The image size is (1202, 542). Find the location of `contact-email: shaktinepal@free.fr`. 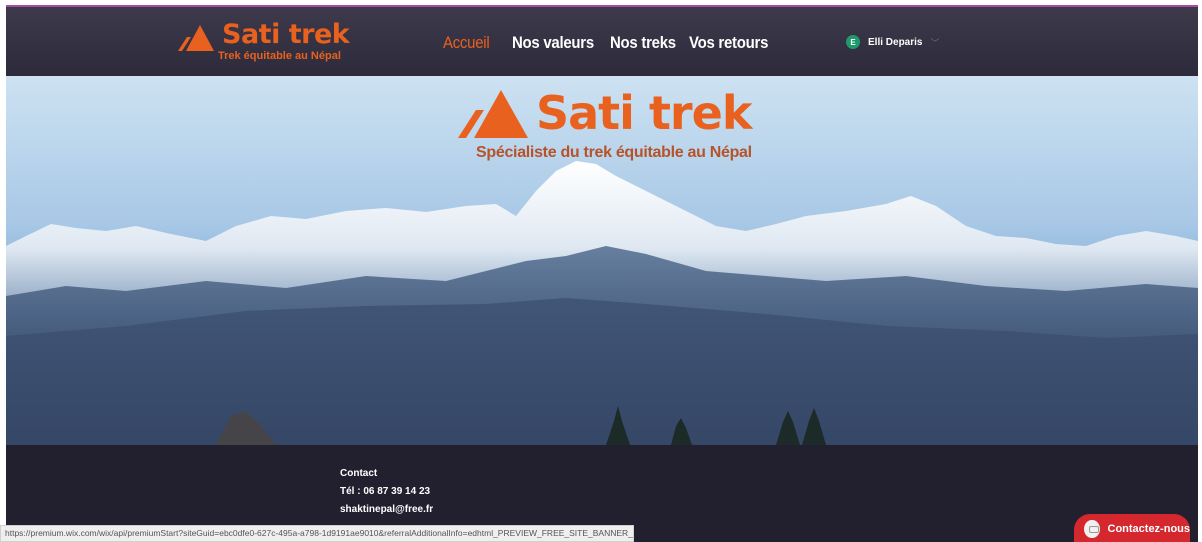

contact-email: shaktinepal@free.fr is located at coordinates (386, 510).